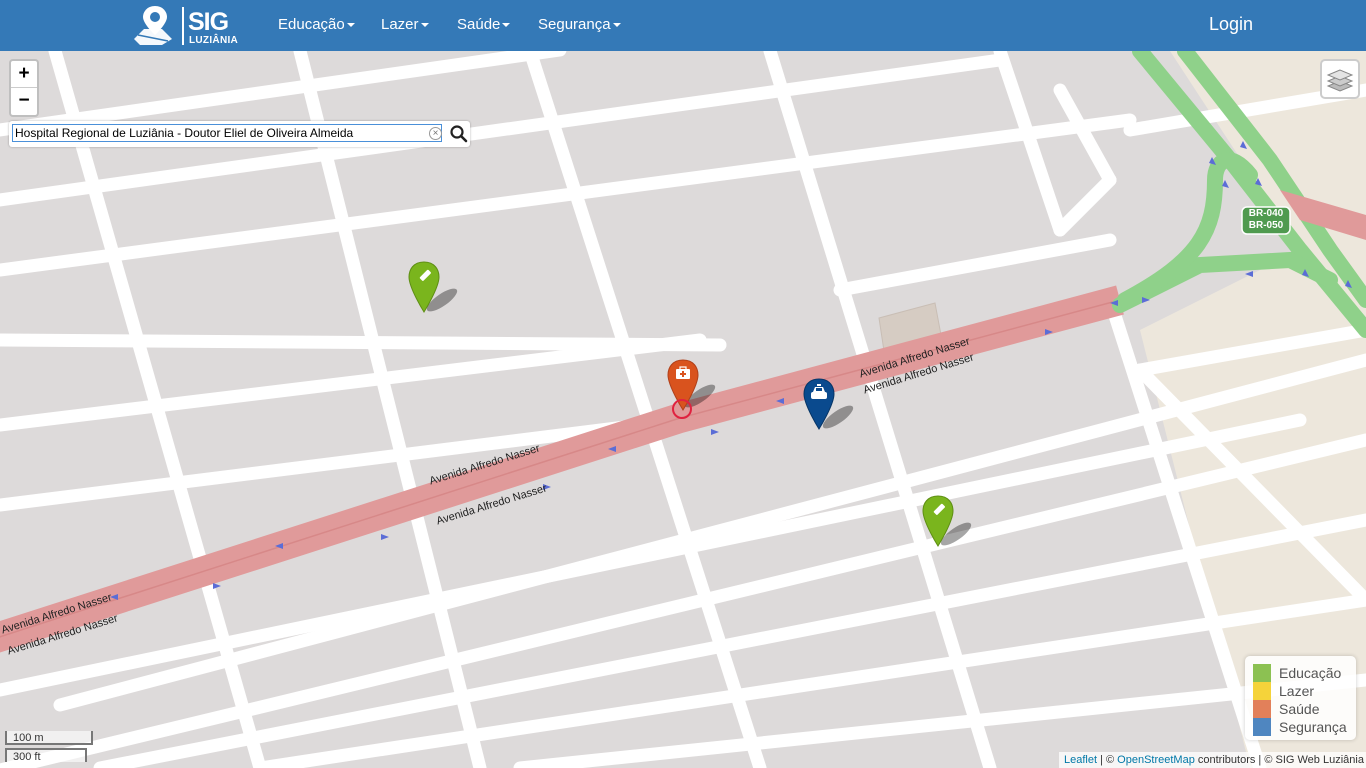 The image size is (1366, 768). I want to click on zoom-in-button: +, so click(24, 74).